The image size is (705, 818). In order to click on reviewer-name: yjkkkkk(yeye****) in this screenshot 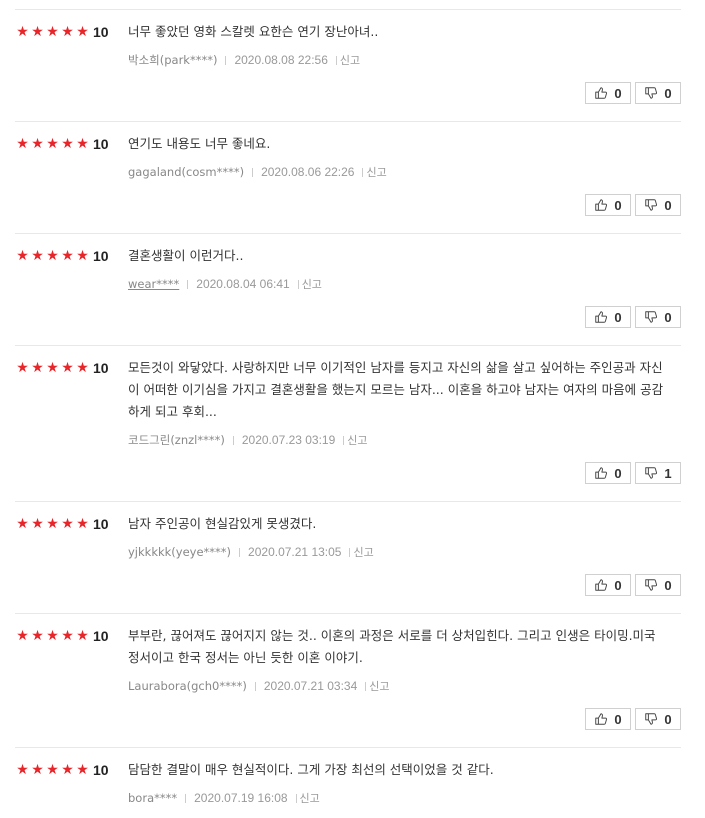, I will do `click(179, 552)`.